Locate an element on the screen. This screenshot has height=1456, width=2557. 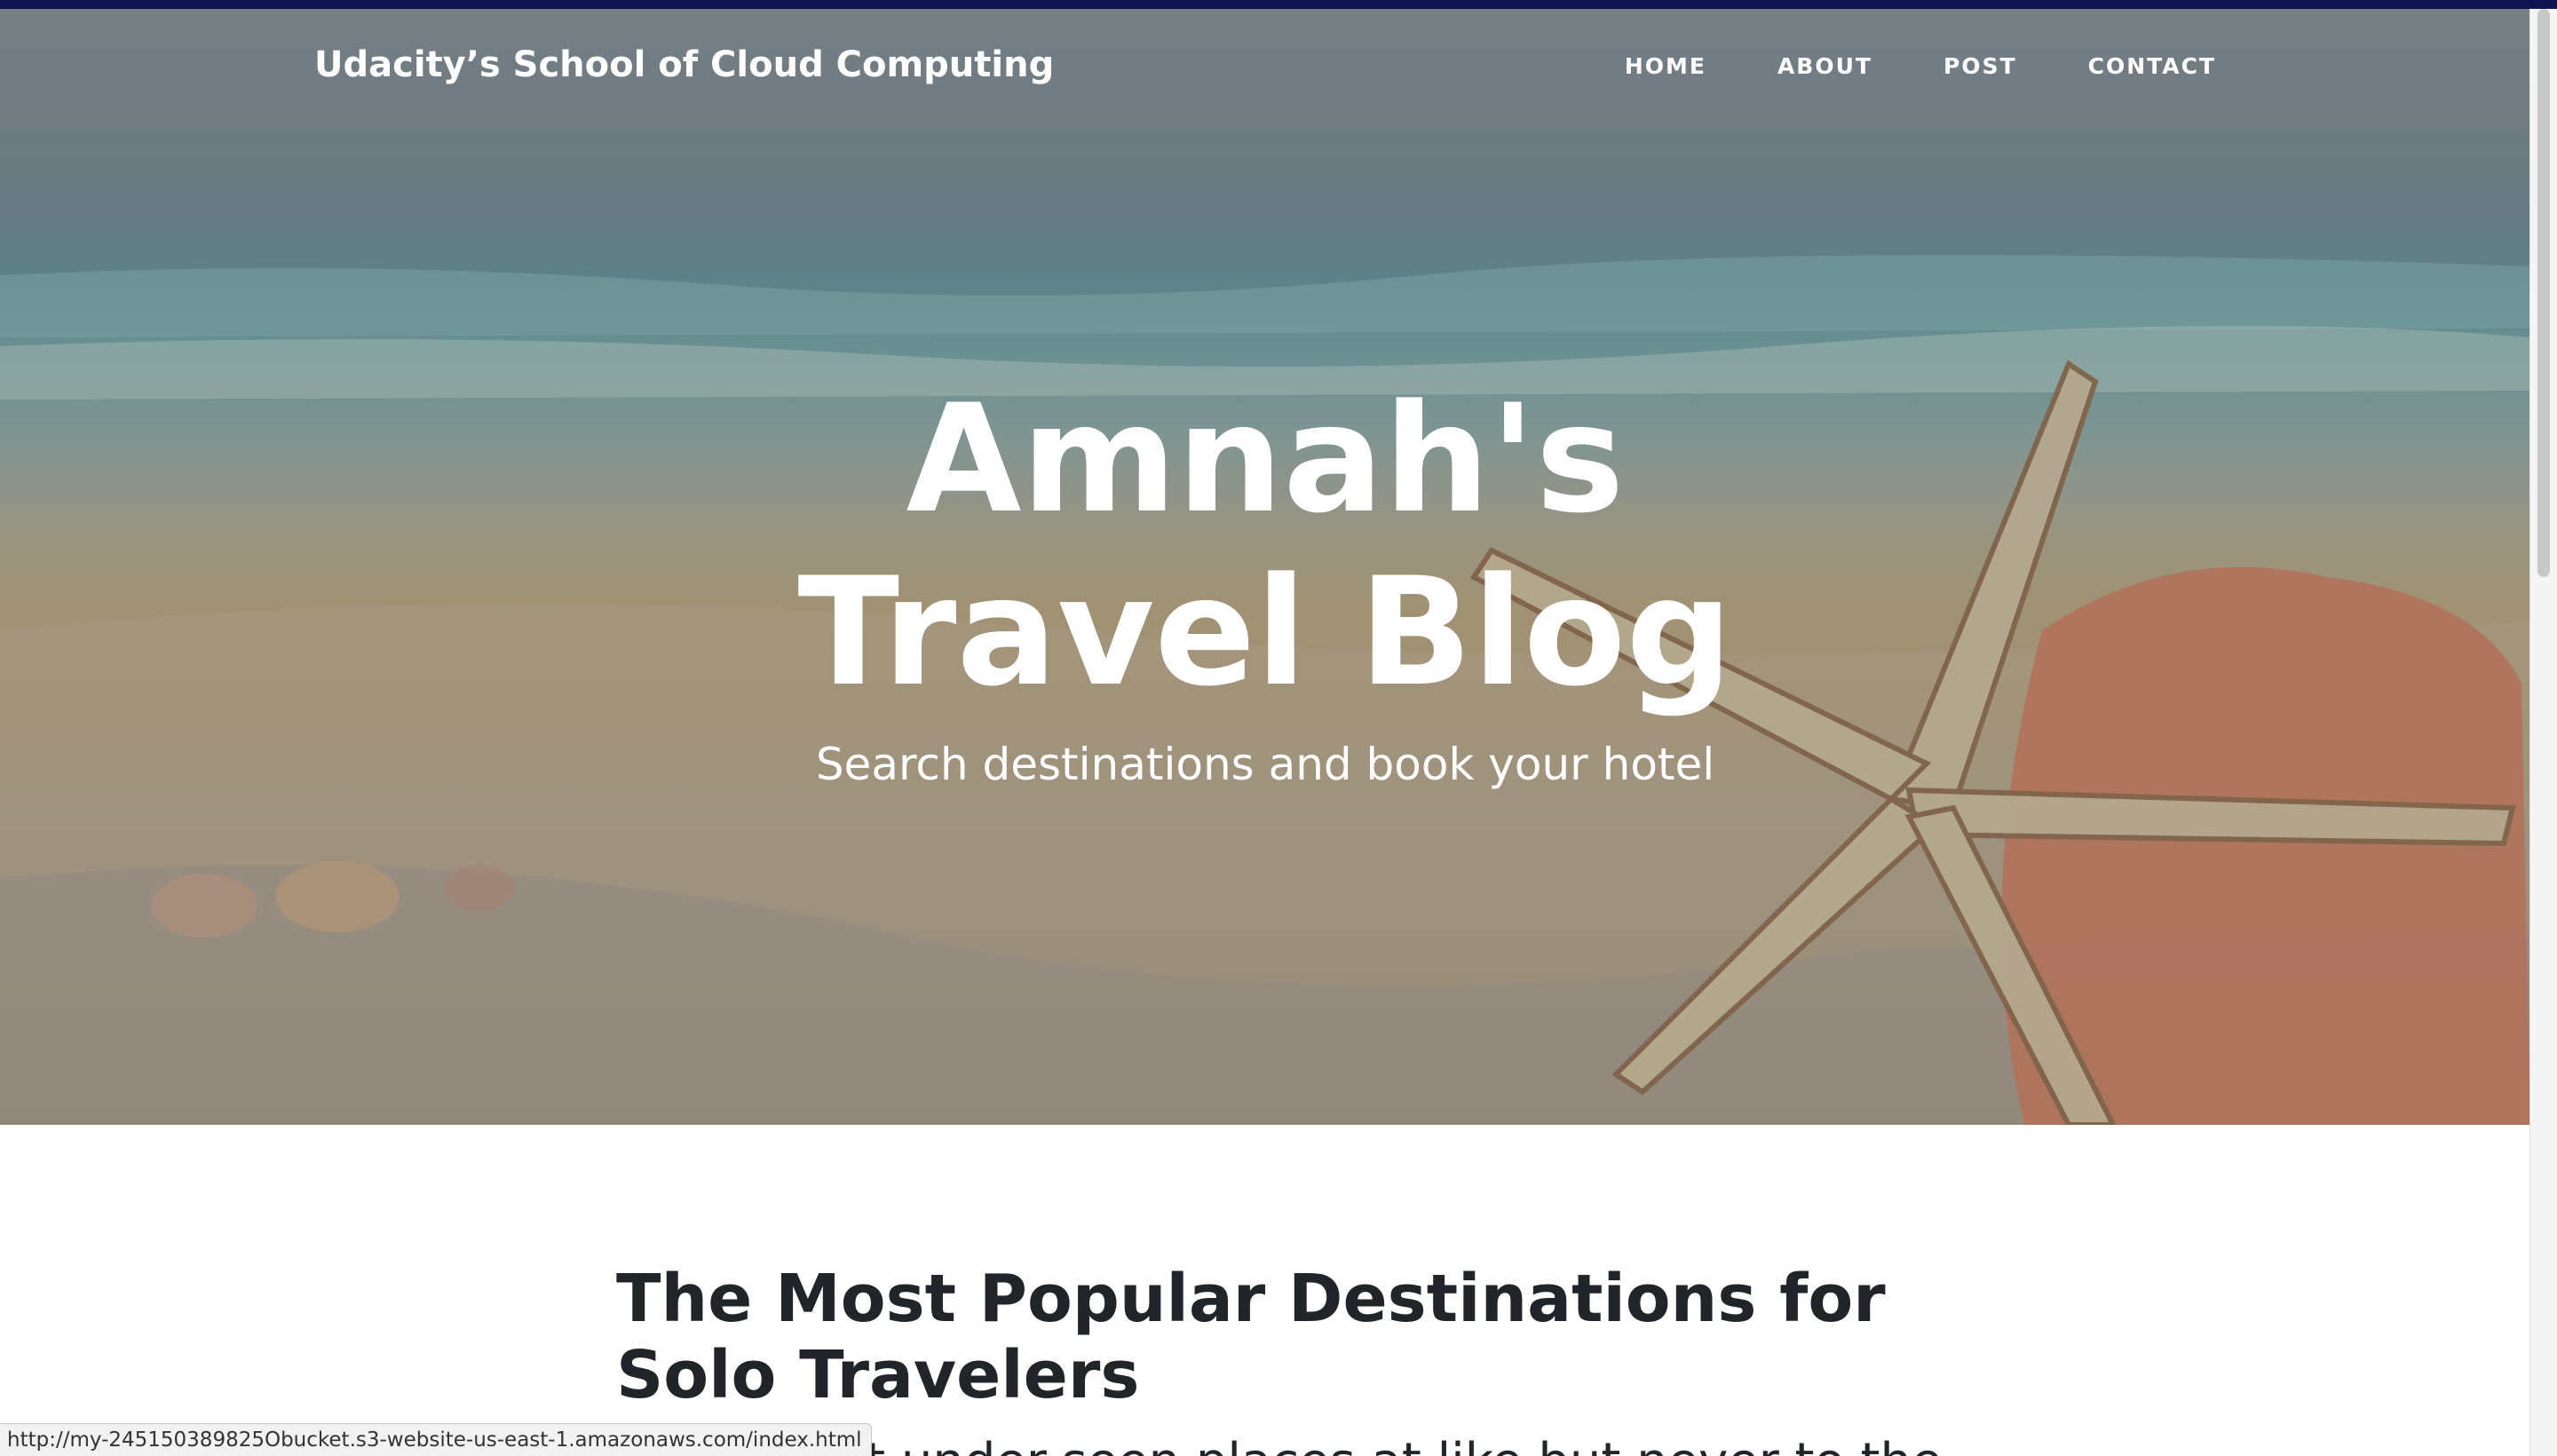
scrollbar-thumb is located at coordinates (2543, 293).